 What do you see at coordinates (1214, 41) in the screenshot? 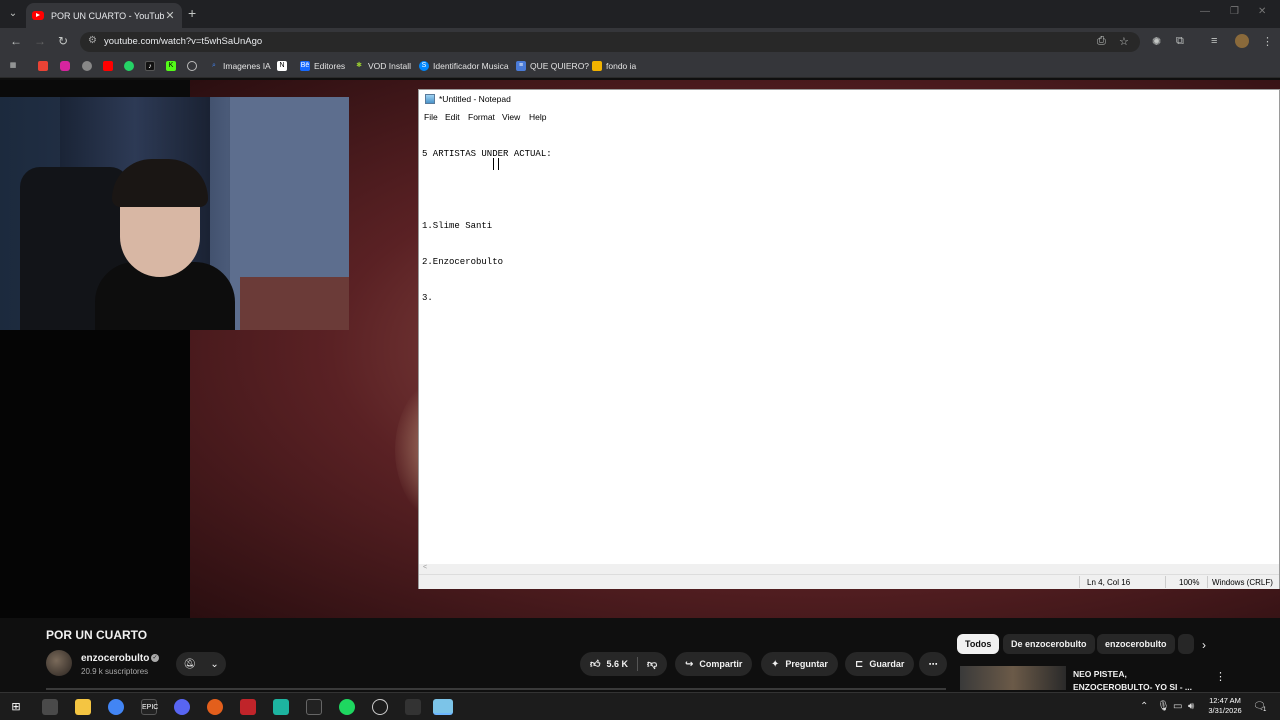
I see `media-control-icon: ≡` at bounding box center [1214, 41].